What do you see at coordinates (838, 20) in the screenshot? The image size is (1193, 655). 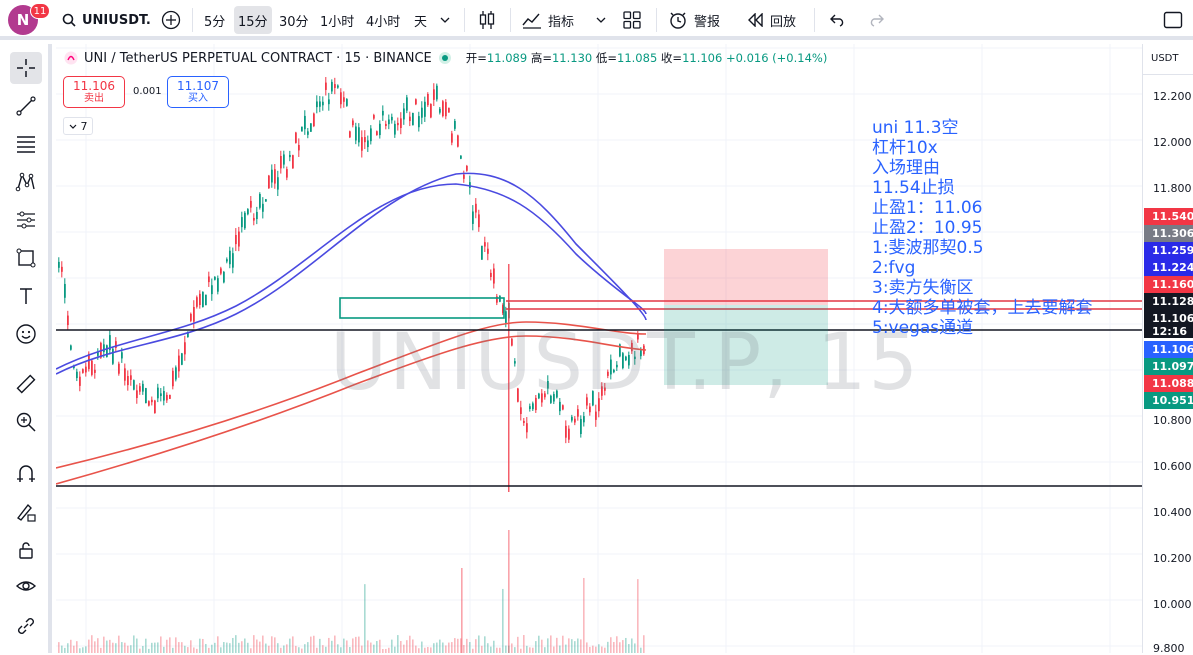 I see `undo-button` at bounding box center [838, 20].